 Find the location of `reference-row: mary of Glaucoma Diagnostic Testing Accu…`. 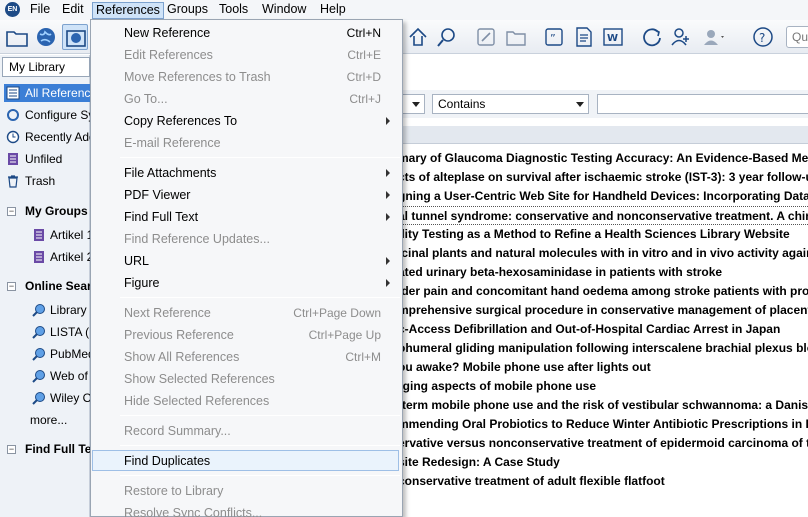

reference-row: mary of Glaucoma Diagnostic Testing Accu… is located at coordinates (603, 158).